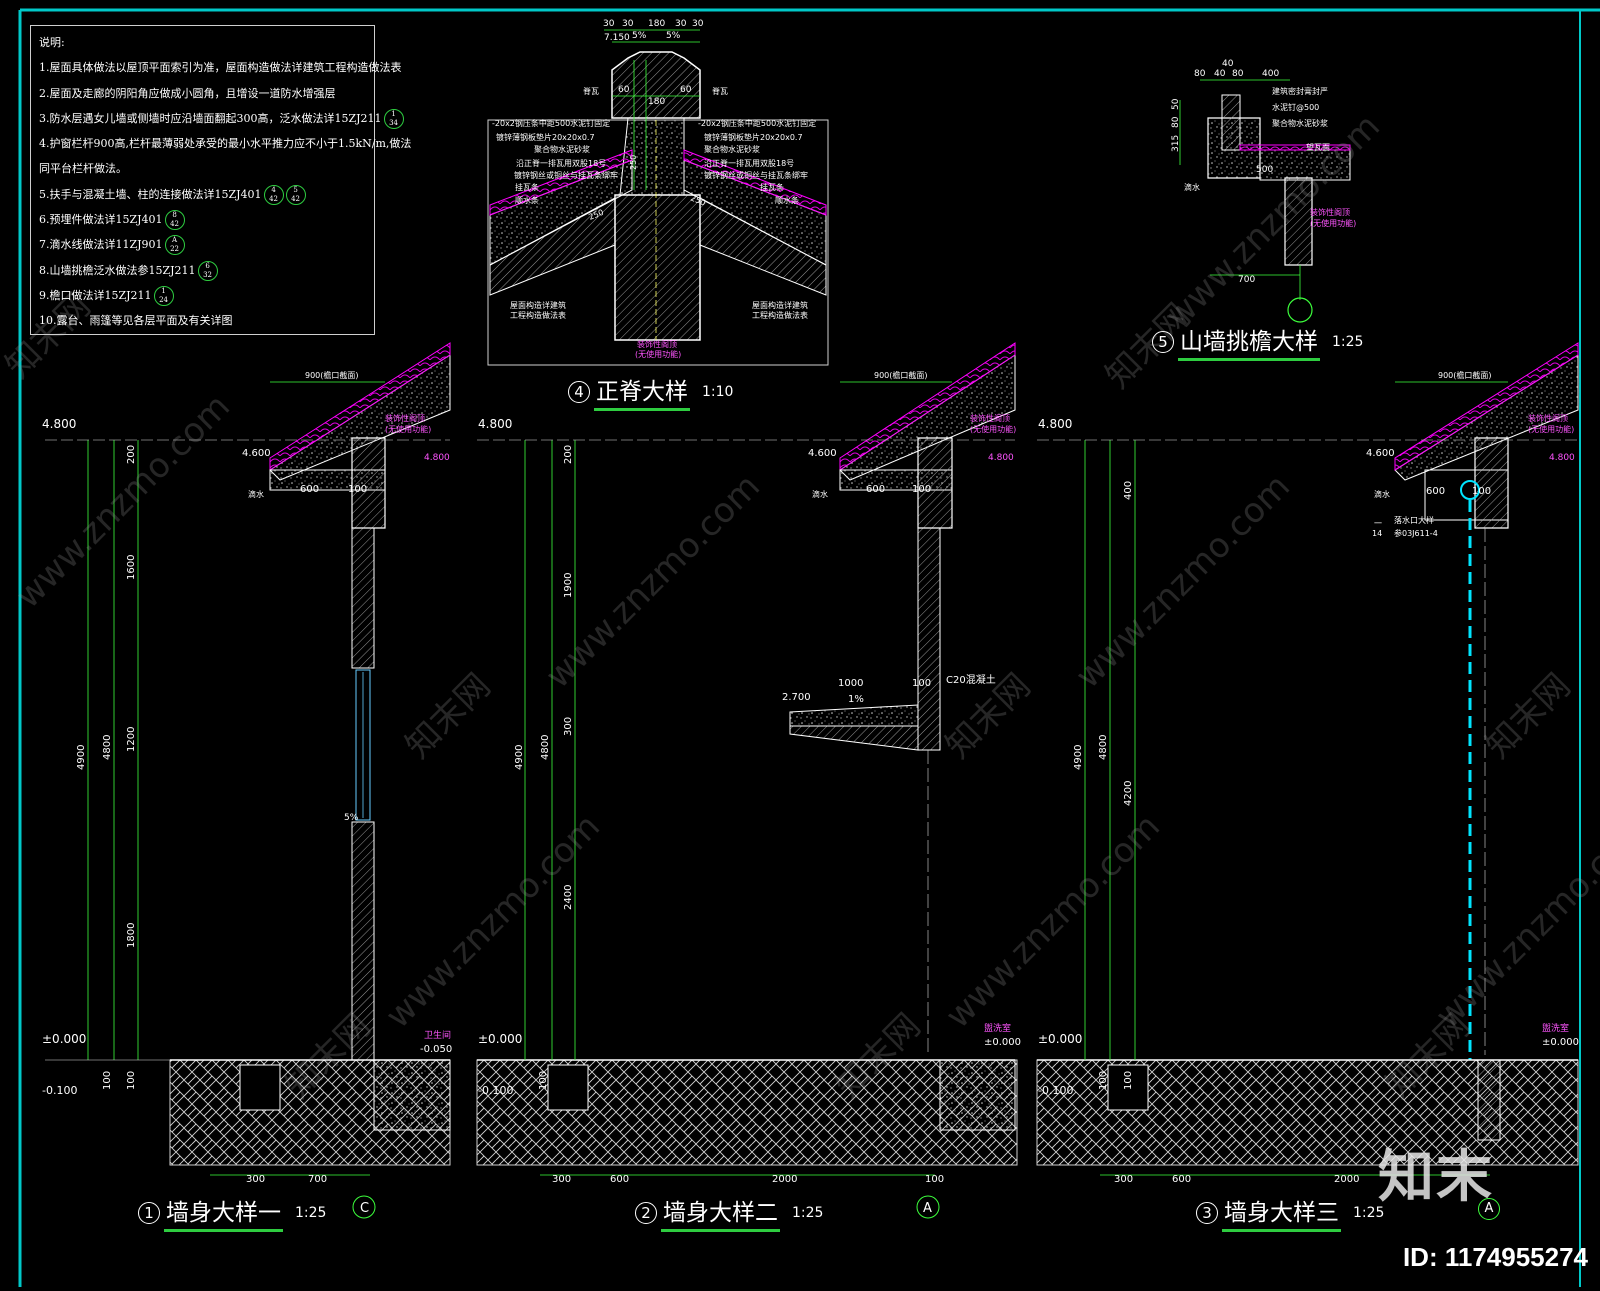 The width and height of the screenshot is (1600, 1291). Describe the element at coordinates (1551, 429) in the screenshot. I see `wall3-attic-2: (无使用功能)` at that location.